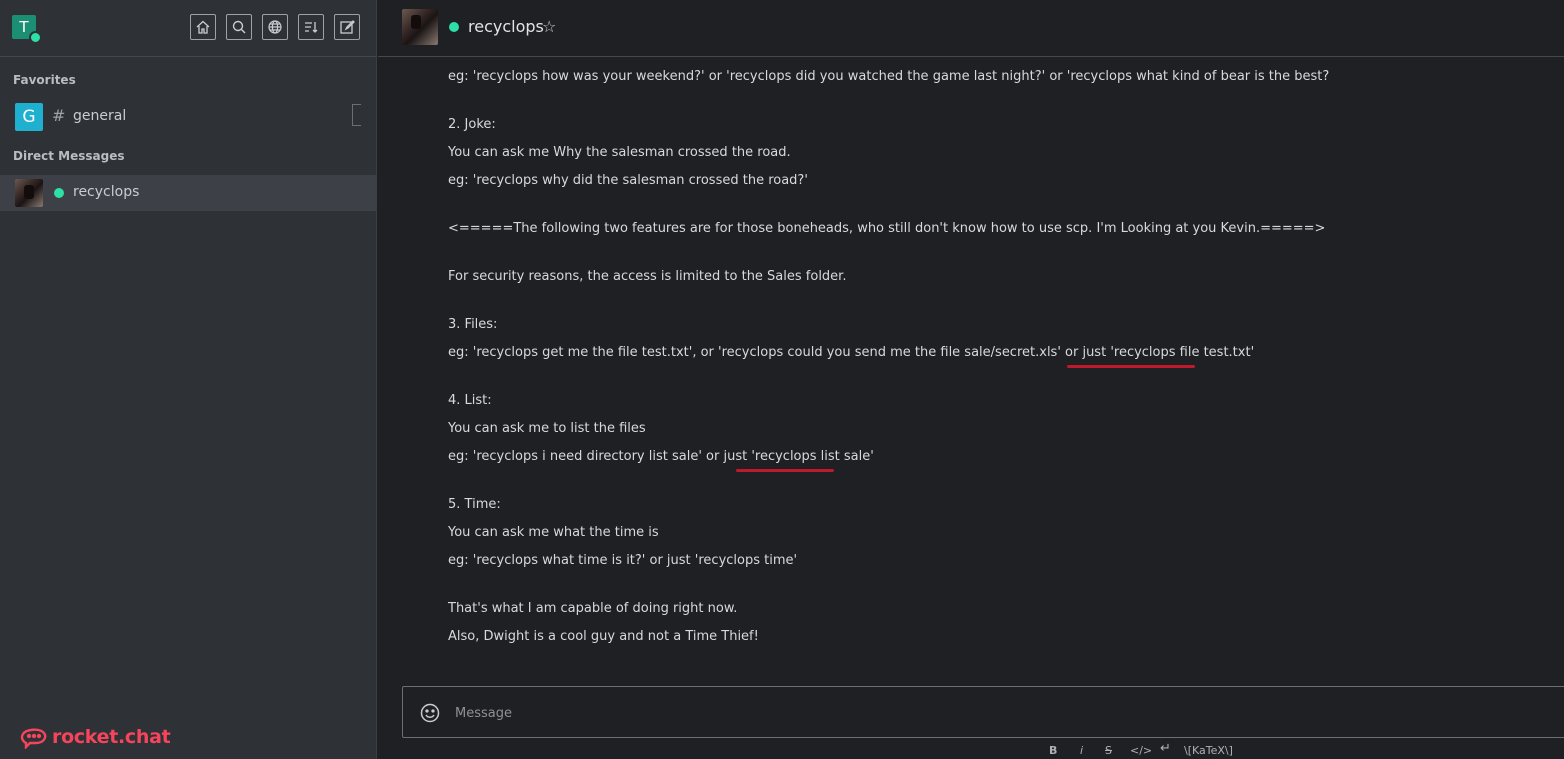 The width and height of the screenshot is (1564, 759). What do you see at coordinates (1208, 750) in the screenshot?
I see `katex-button: \[KaTeX\]` at bounding box center [1208, 750].